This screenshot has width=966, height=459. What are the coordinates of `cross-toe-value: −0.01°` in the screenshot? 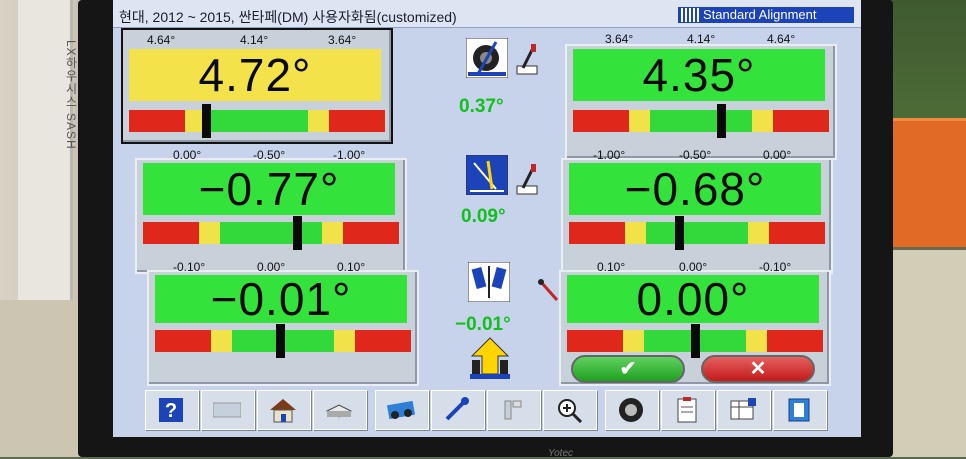 It's located at (483, 324).